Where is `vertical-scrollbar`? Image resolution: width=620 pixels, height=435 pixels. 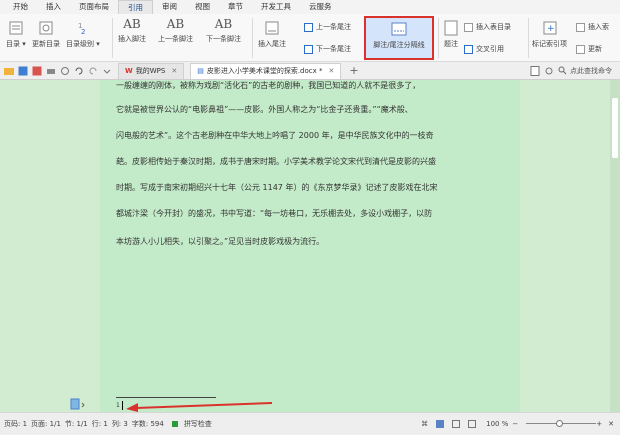
vertical-scrollbar is located at coordinates (615, 246).